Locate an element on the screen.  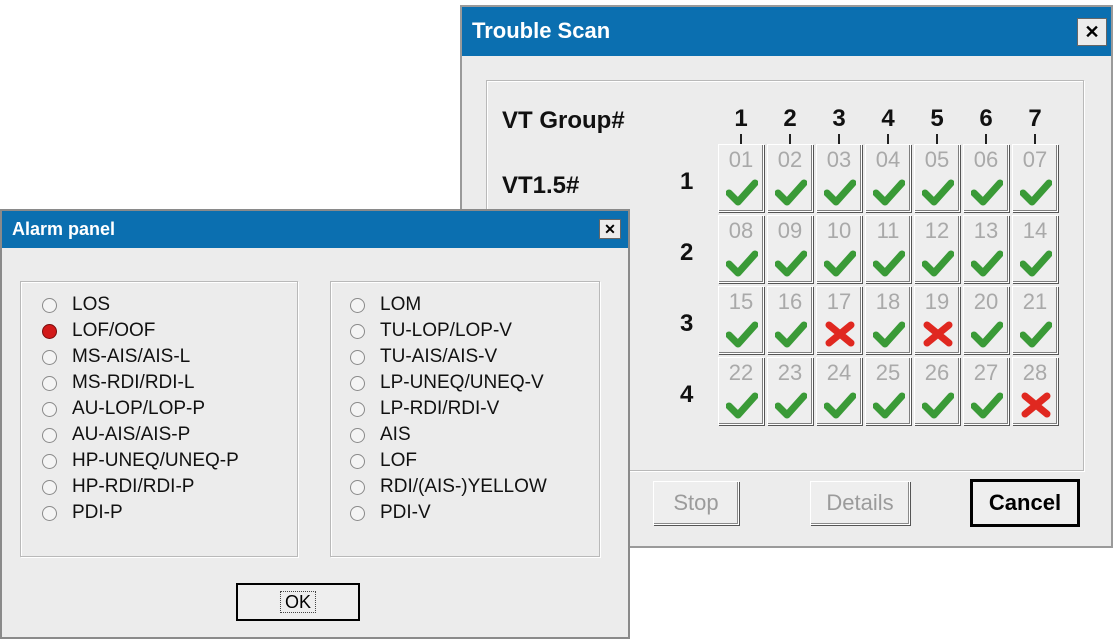
vt-cell-number: 21 is located at coordinates (1035, 301).